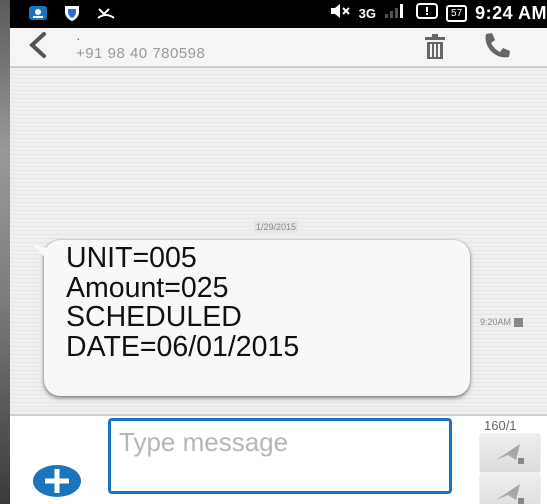  I want to click on send-sim2-button, so click(510, 489).